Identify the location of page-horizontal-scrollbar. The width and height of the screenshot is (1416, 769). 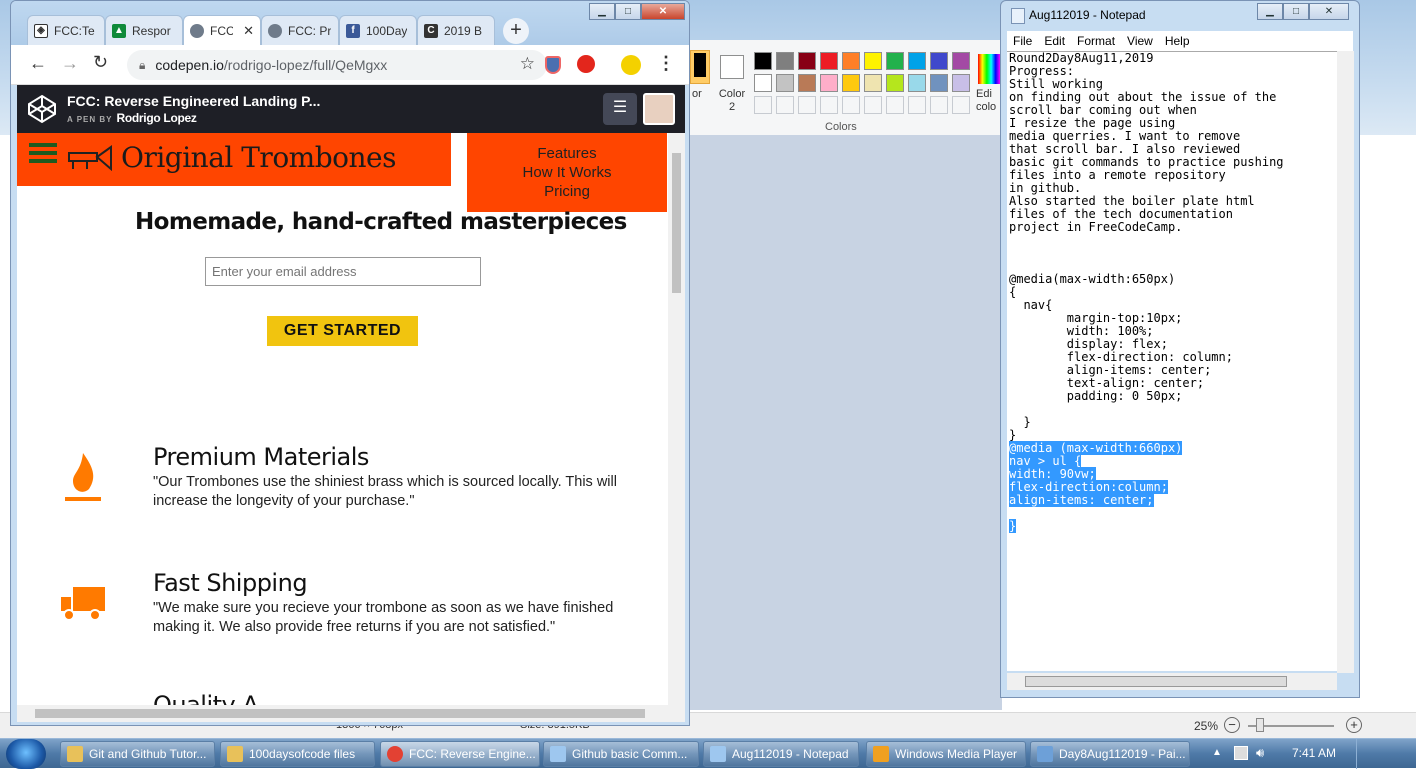
(351, 713).